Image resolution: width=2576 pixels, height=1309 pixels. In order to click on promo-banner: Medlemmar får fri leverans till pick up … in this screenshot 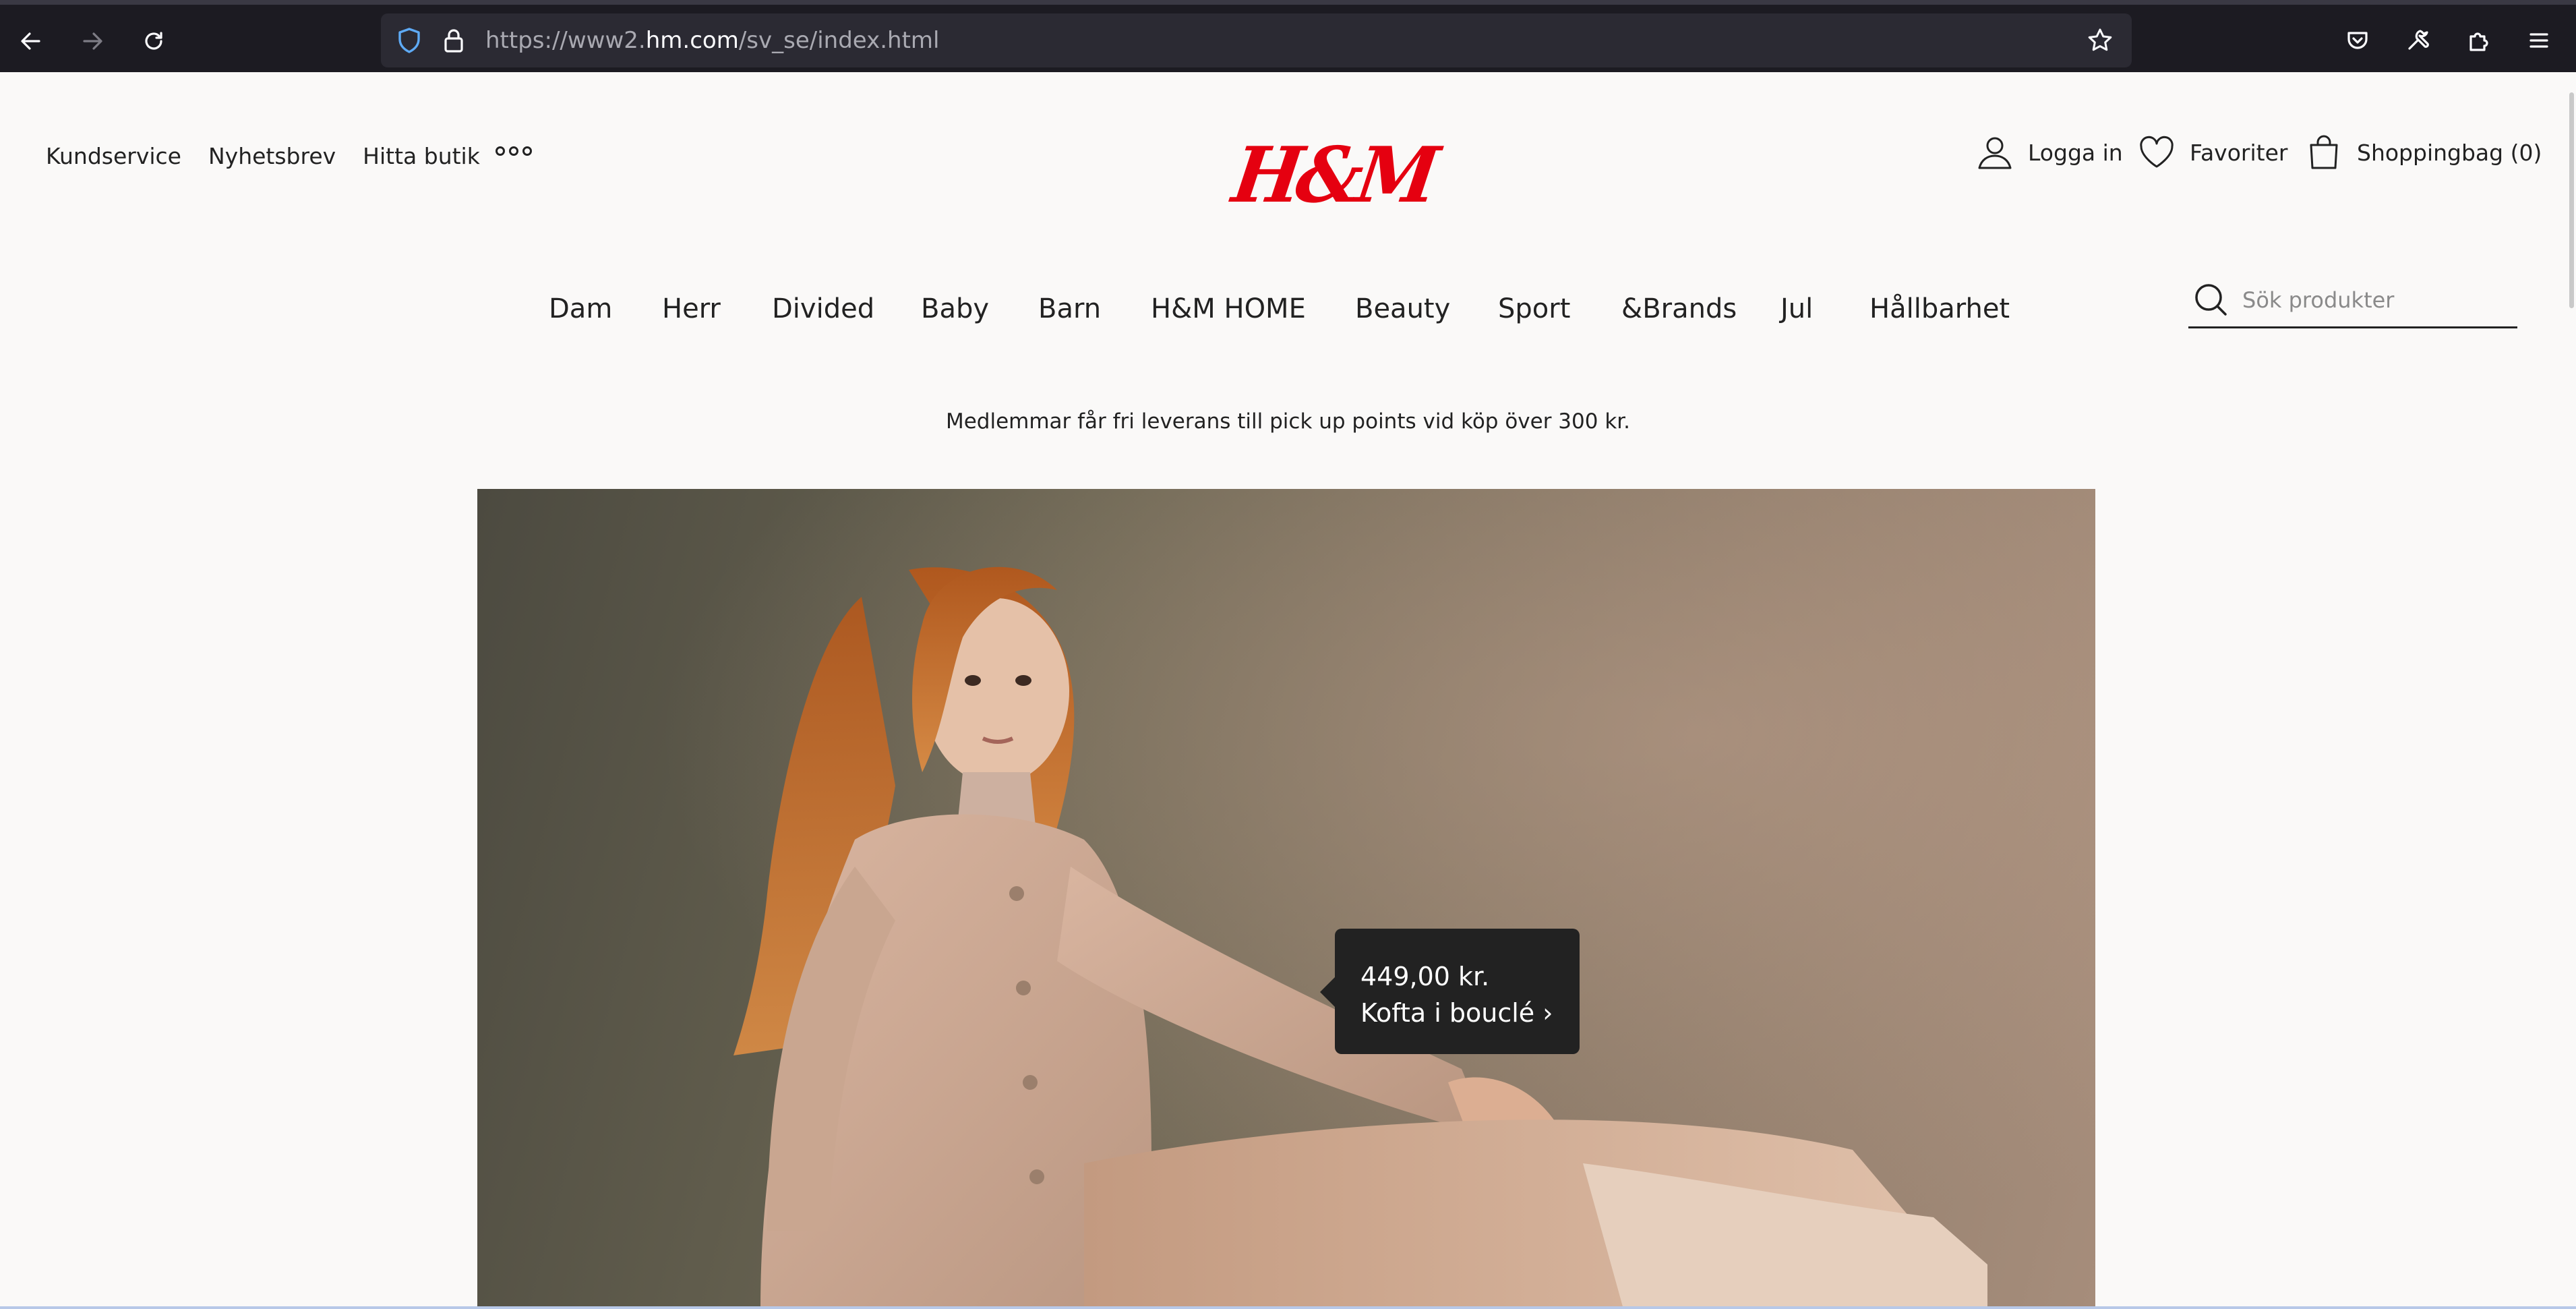, I will do `click(1288, 421)`.